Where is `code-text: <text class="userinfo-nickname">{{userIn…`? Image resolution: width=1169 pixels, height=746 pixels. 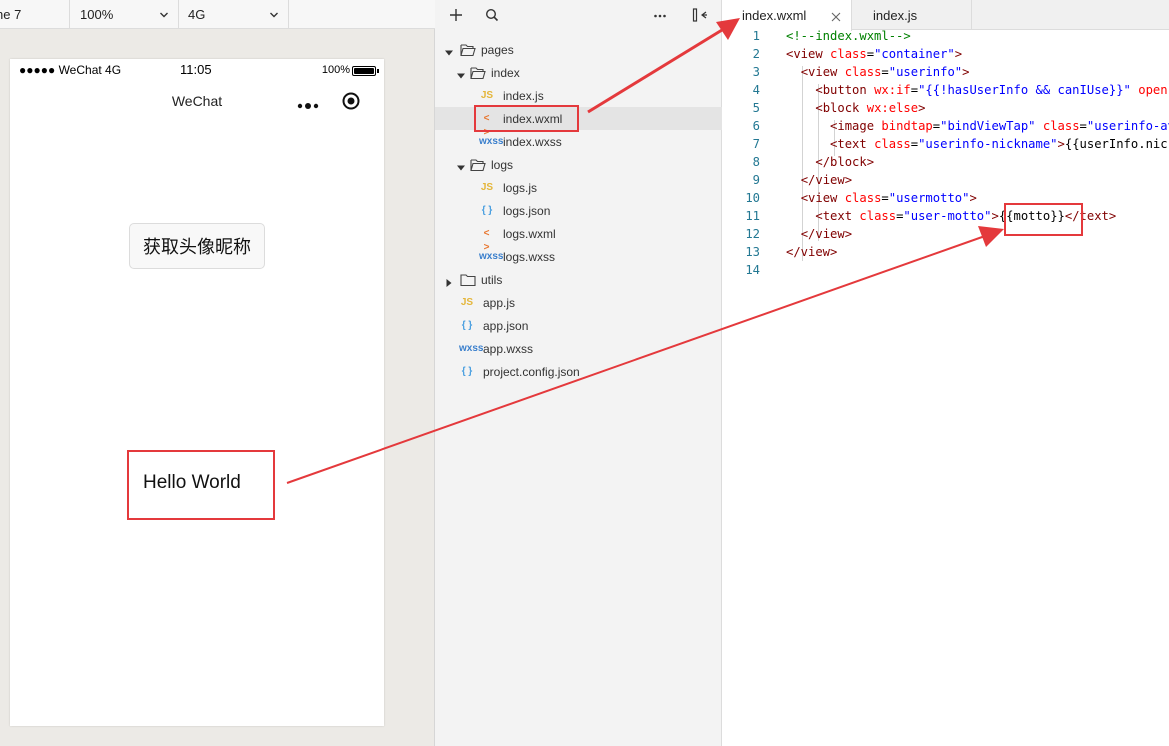
code-text: <text class="userinfo-nickname">{{userIn… is located at coordinates (999, 144).